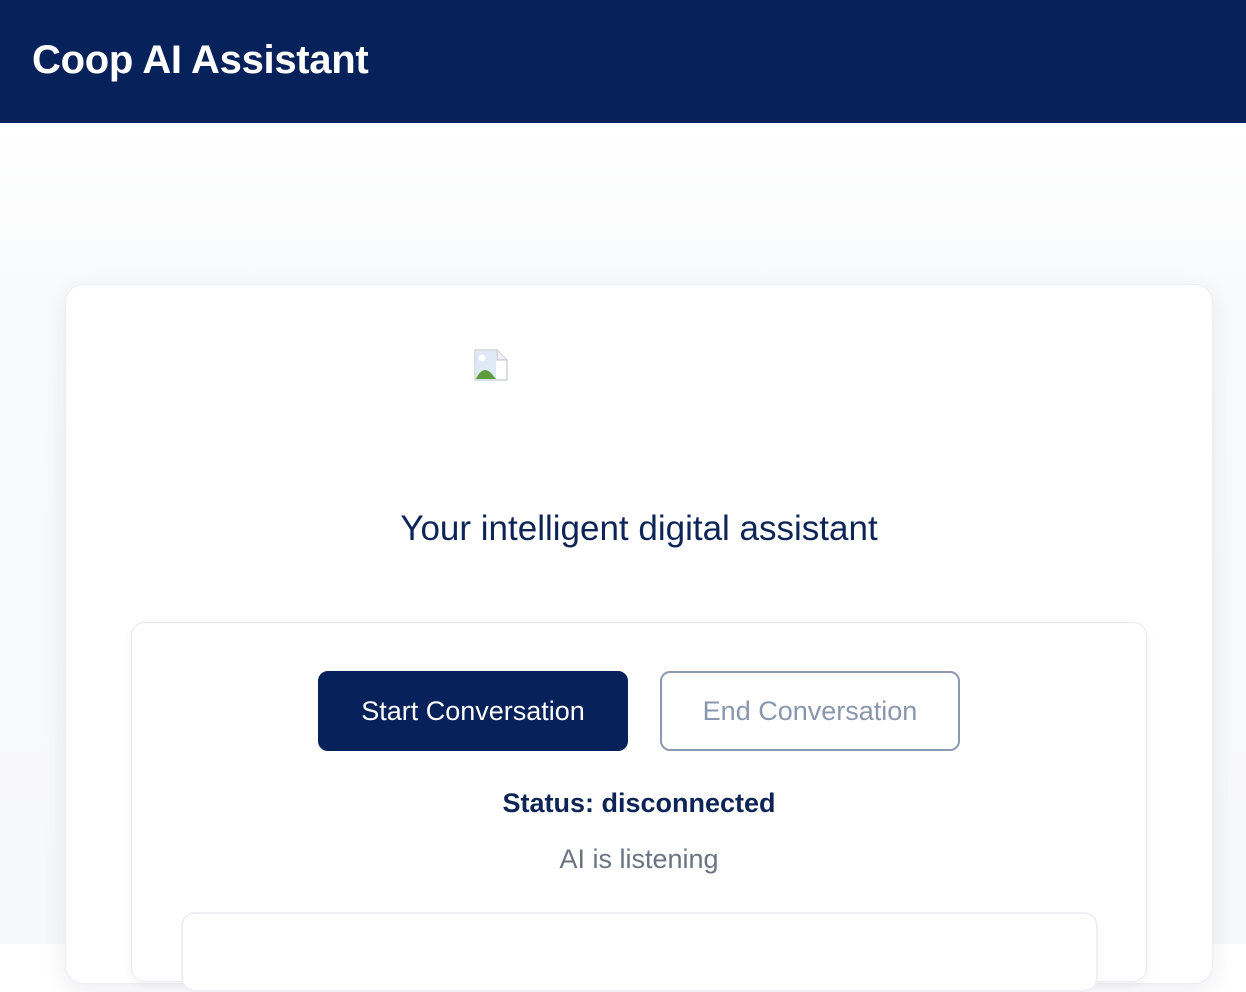 This screenshot has width=1246, height=992. Describe the element at coordinates (473, 711) in the screenshot. I see `start-conversation-button: Start Conversation` at that location.